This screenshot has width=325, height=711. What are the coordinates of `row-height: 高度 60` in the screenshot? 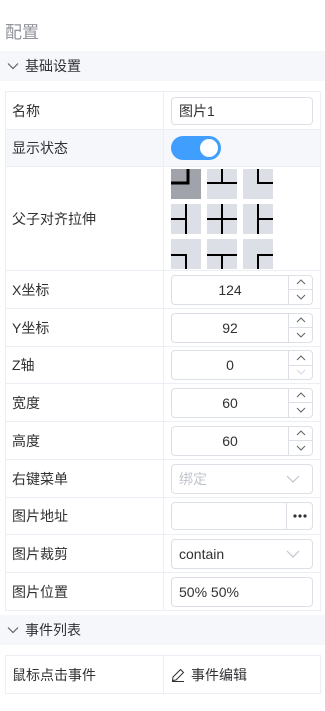 It's located at (163, 441).